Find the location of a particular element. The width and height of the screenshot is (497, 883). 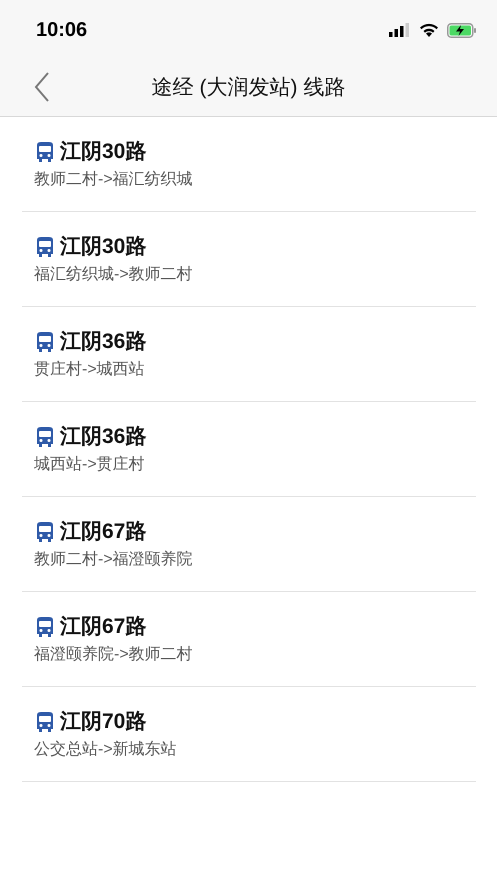

route-direction: 福澄颐养院->教师二村 is located at coordinates (114, 654).